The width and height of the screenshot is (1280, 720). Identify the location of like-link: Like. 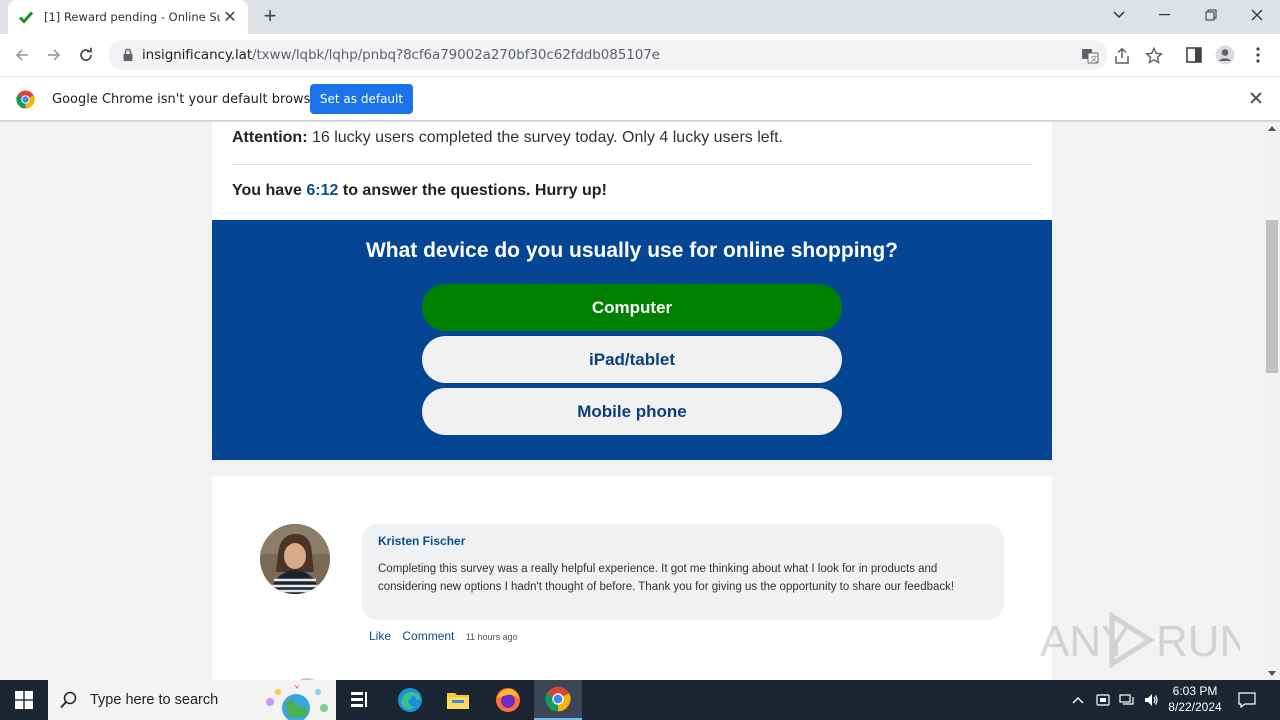
(380, 636).